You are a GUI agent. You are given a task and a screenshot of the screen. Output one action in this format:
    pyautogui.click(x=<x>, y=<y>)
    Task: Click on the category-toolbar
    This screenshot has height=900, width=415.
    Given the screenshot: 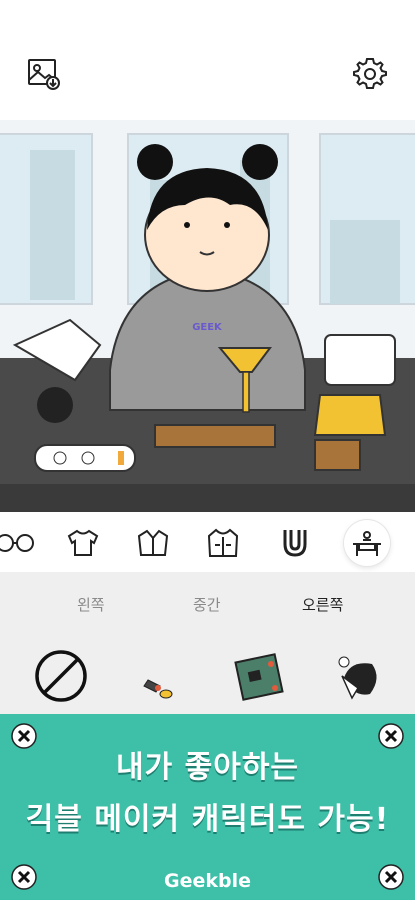 What is the action you would take?
    pyautogui.click(x=207, y=542)
    